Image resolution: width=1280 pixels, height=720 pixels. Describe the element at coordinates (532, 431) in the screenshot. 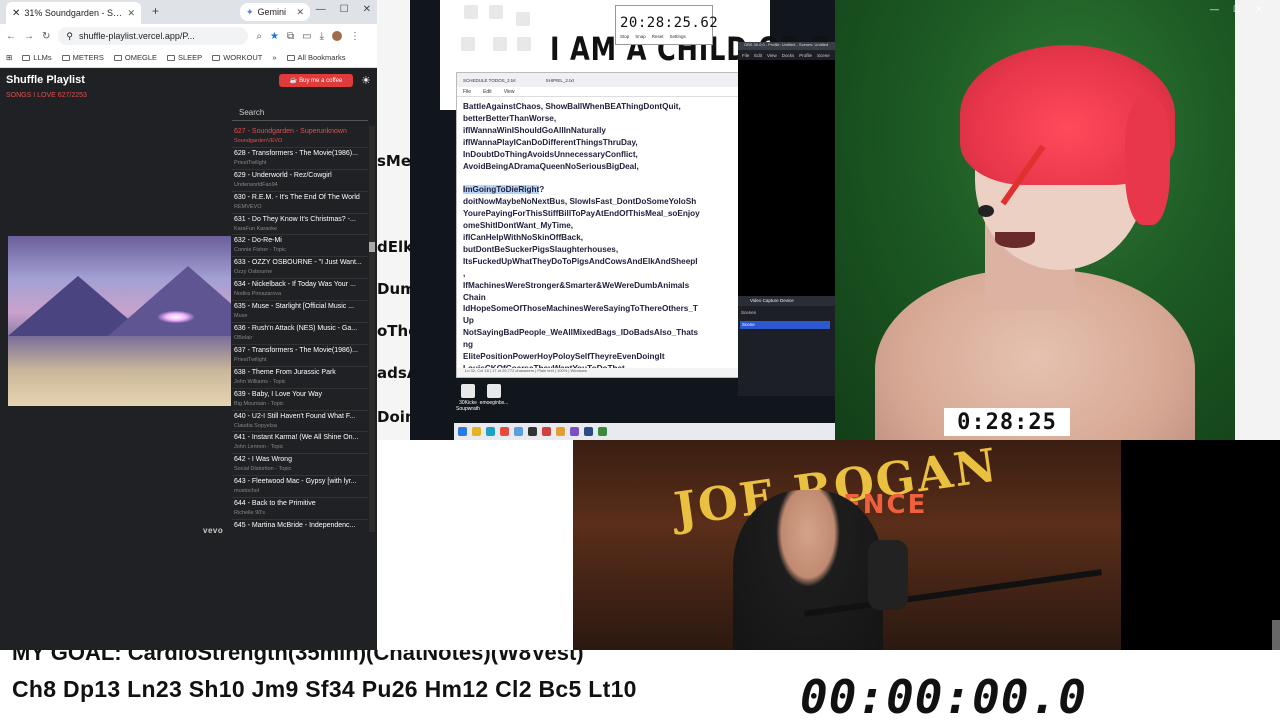

I see `obs-icon` at that location.